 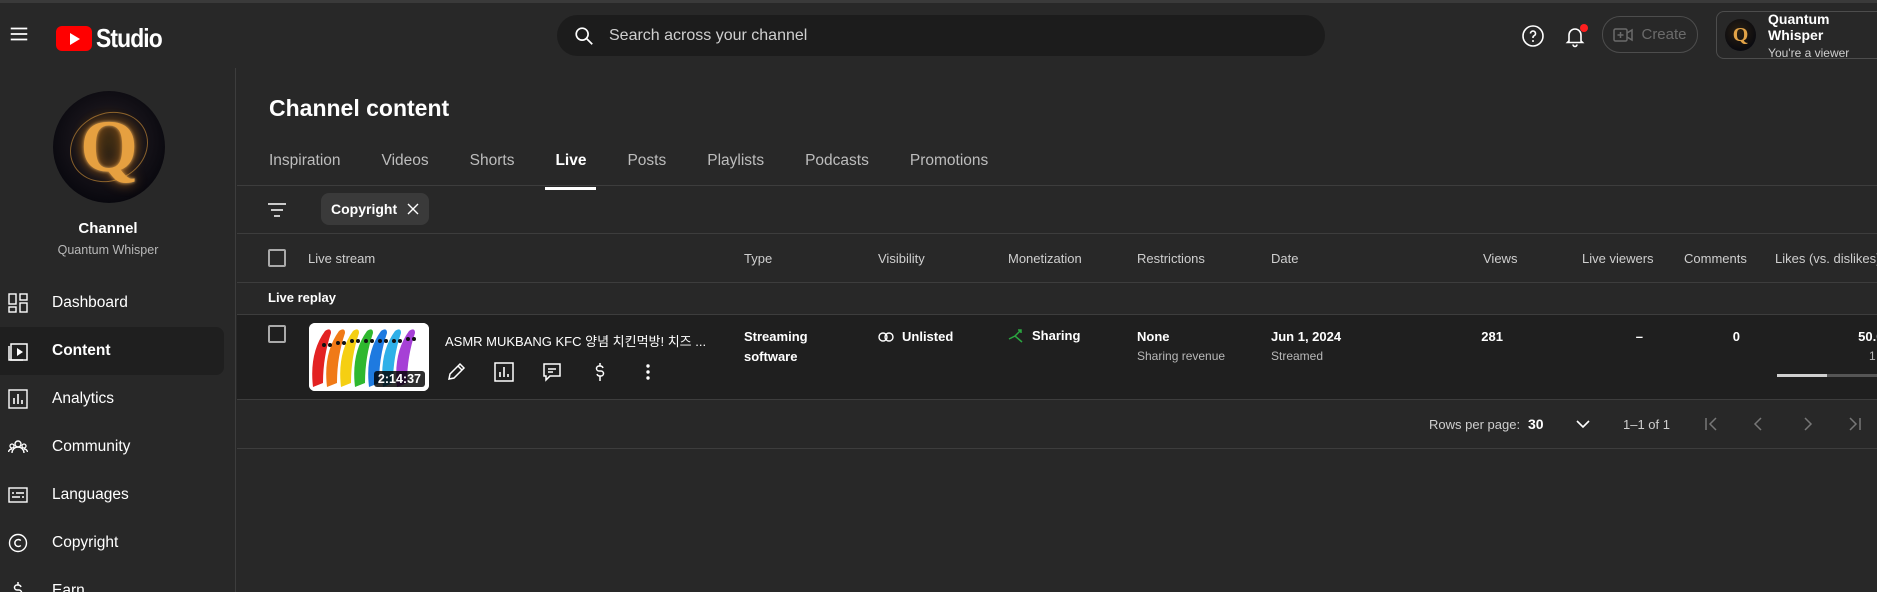 What do you see at coordinates (886, 336) in the screenshot?
I see `link-icon` at bounding box center [886, 336].